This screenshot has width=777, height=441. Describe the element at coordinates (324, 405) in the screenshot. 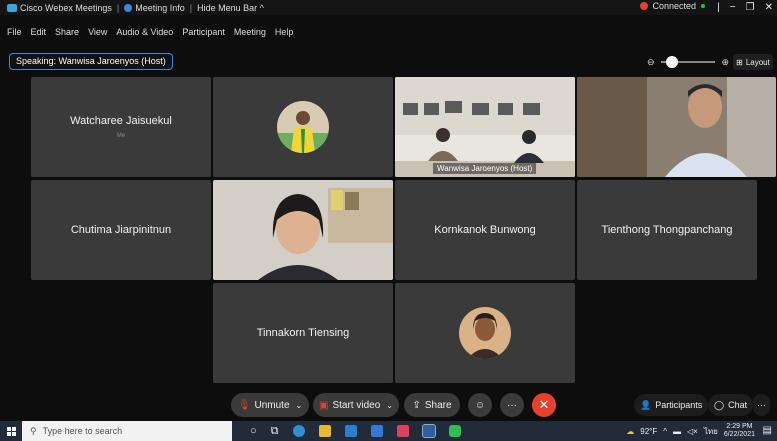

I see `video-off-icon: ▣` at that location.